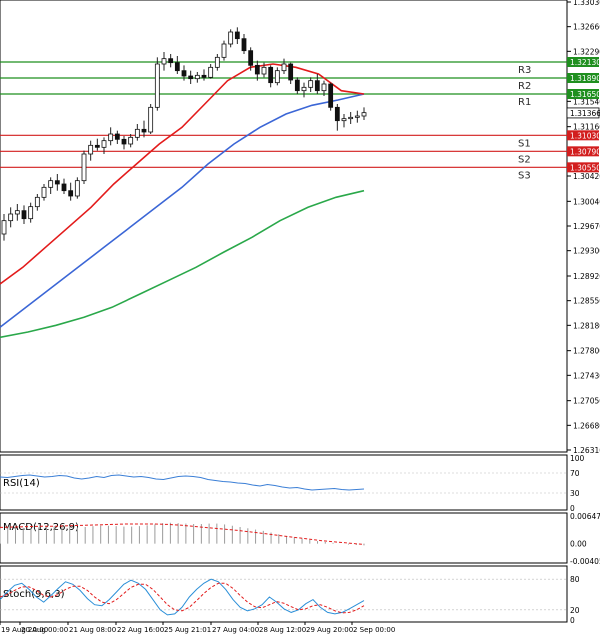 The height and width of the screenshot is (638, 600). What do you see at coordinates (575, 493) in the screenshot?
I see `rsi-tick-label: 30` at bounding box center [575, 493].